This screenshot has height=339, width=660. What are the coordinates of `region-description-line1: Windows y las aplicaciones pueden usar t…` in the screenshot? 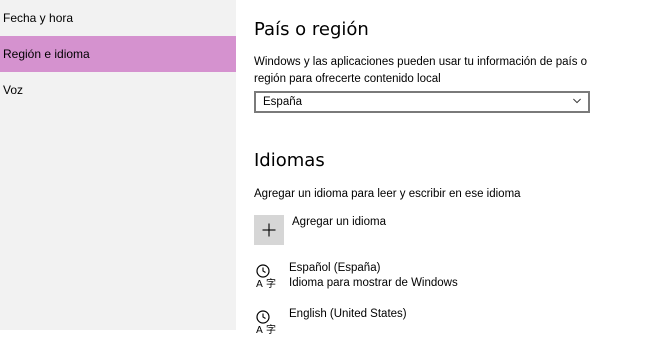 It's located at (421, 62).